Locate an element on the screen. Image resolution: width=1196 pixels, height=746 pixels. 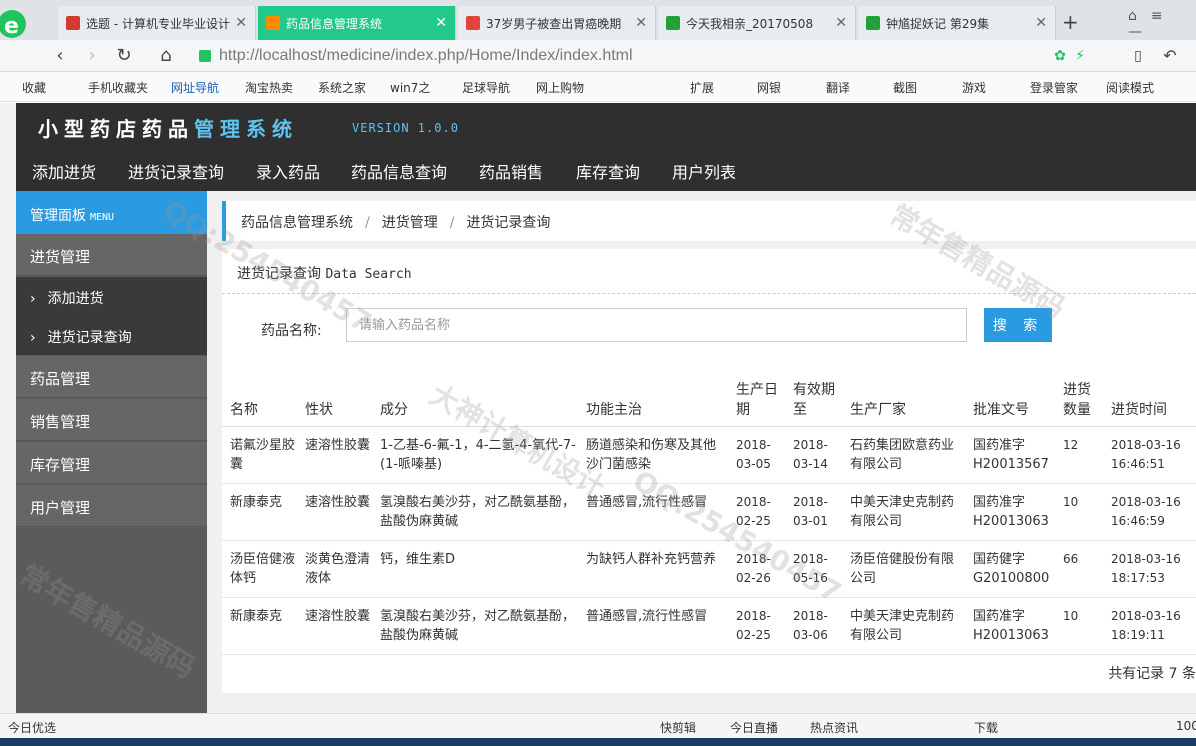
tab-label: 选题 - 计算机专业毕业设计 is located at coordinates (158, 23).